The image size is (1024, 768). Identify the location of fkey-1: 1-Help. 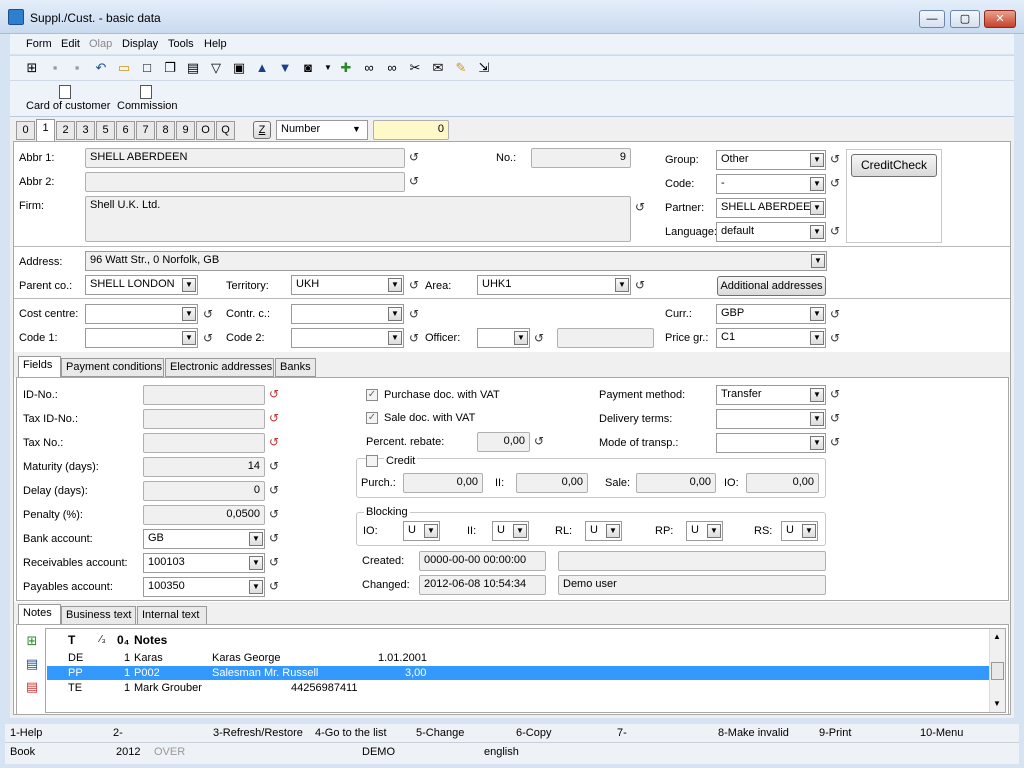
(26, 733).